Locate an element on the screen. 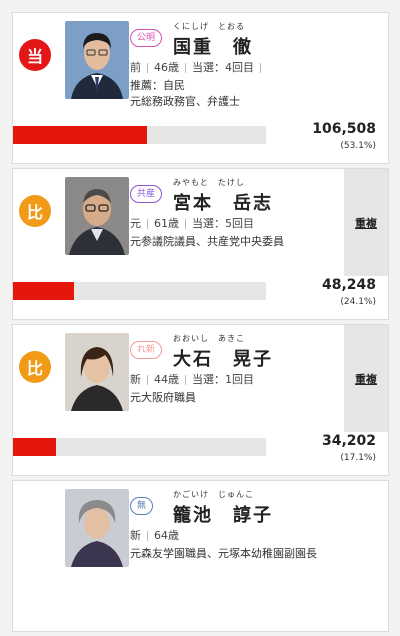 Image resolution: width=400 pixels, height=636 pixels. candidate-meta: 新 44歳 当選：1回目 is located at coordinates (192, 379).